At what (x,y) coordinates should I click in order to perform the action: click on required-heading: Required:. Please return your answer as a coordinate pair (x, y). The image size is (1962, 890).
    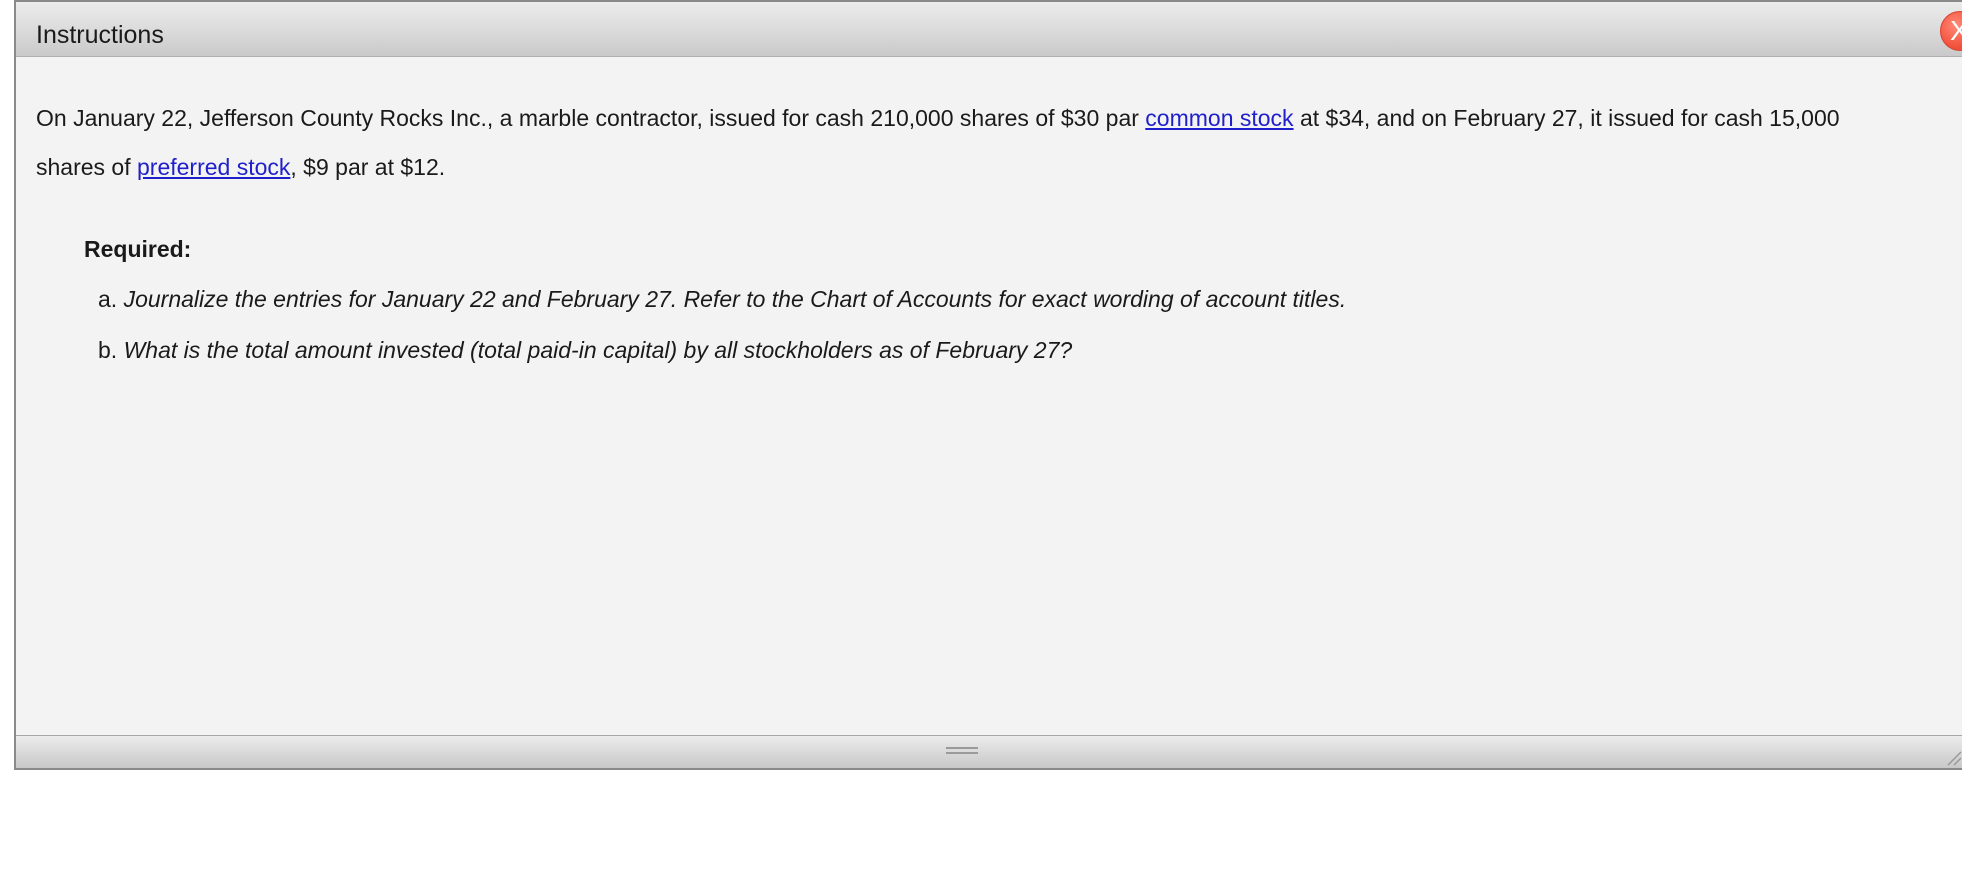
    Looking at the image, I should click on (138, 249).